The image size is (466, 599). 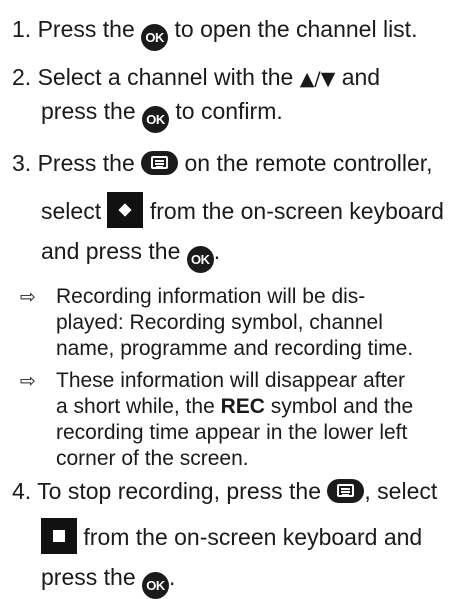 What do you see at coordinates (253, 537) in the screenshot?
I see `step-text: from the on-screen keyboard and` at bounding box center [253, 537].